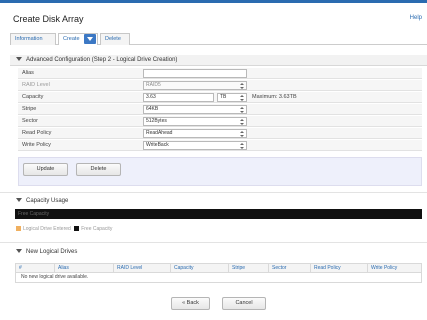 The height and width of the screenshot is (320, 427). What do you see at coordinates (195, 121) in the screenshot?
I see `sector-select: 512Bytes` at bounding box center [195, 121].